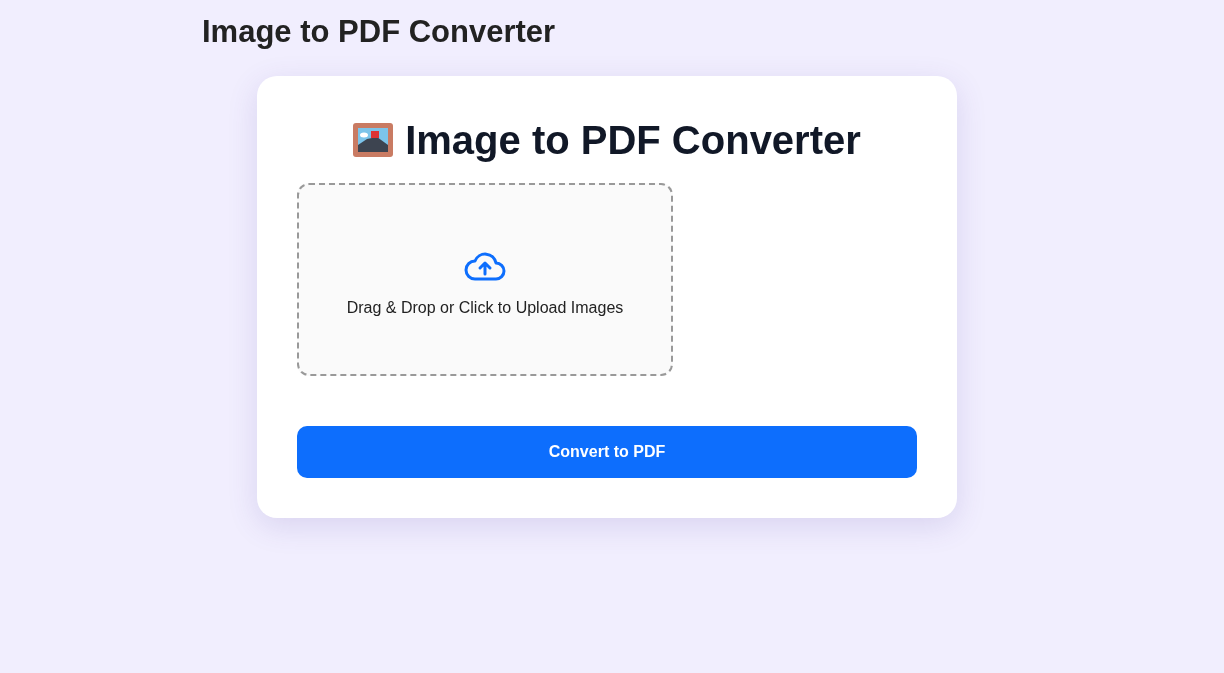 The width and height of the screenshot is (1224, 673). I want to click on framed-picture-icon, so click(373, 140).